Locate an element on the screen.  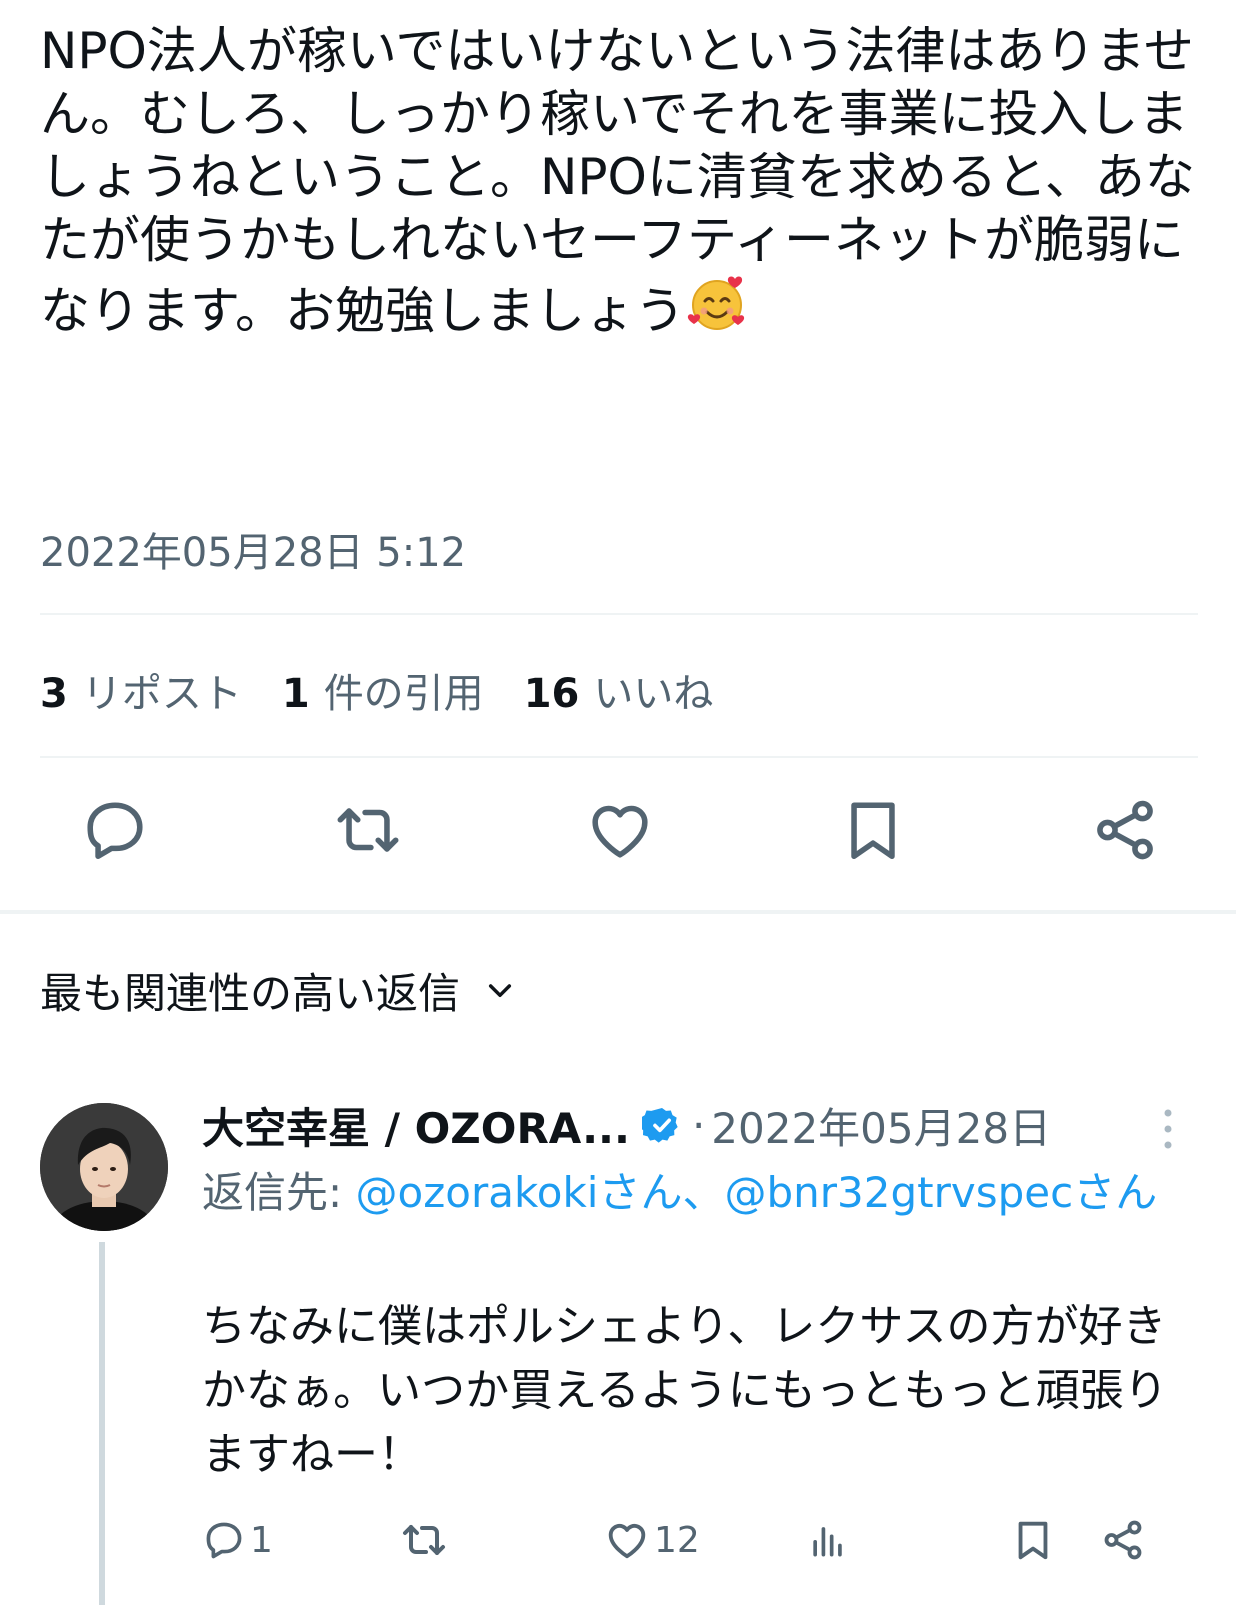
mention-link-2: @bnr32gtrvspecさん is located at coordinates (941, 1192).